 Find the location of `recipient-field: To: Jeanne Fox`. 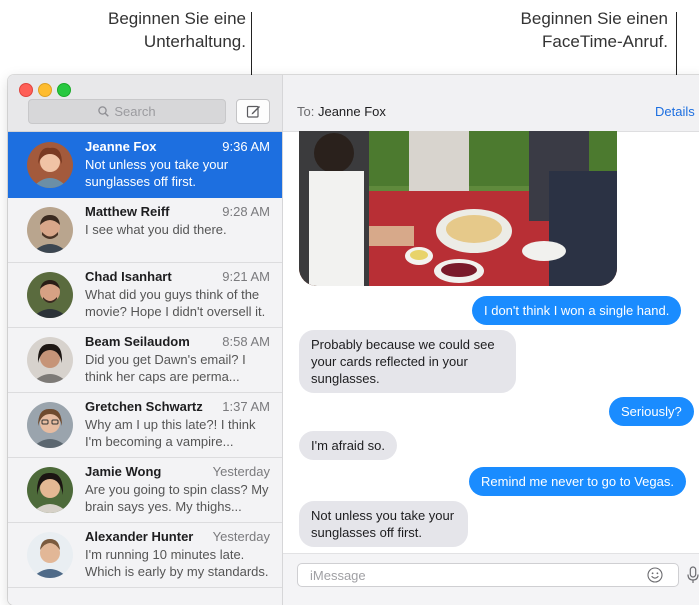

recipient-field: To: Jeanne Fox is located at coordinates (341, 111).